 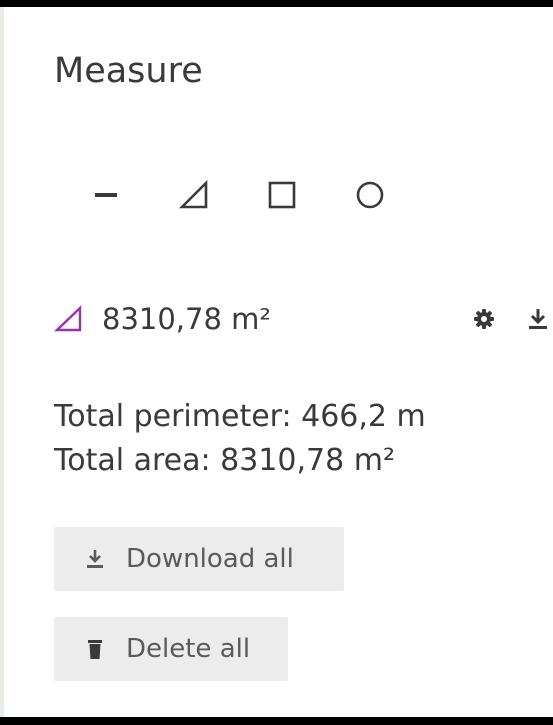 What do you see at coordinates (240, 416) in the screenshot?
I see `total-perimeter: Total perimeter: 466,2 m` at bounding box center [240, 416].